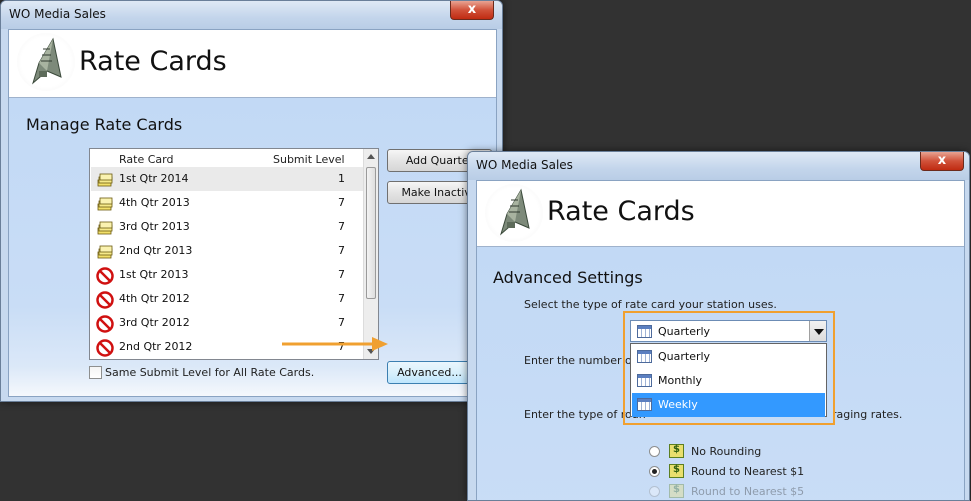 Image resolution: width=971 pixels, height=501 pixels. What do you see at coordinates (726, 451) in the screenshot?
I see `rounding-option-label: No Rounding` at bounding box center [726, 451].